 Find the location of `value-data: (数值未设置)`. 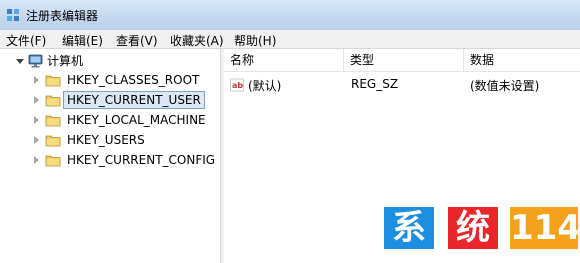

value-data: (数值未设置) is located at coordinates (505, 86).